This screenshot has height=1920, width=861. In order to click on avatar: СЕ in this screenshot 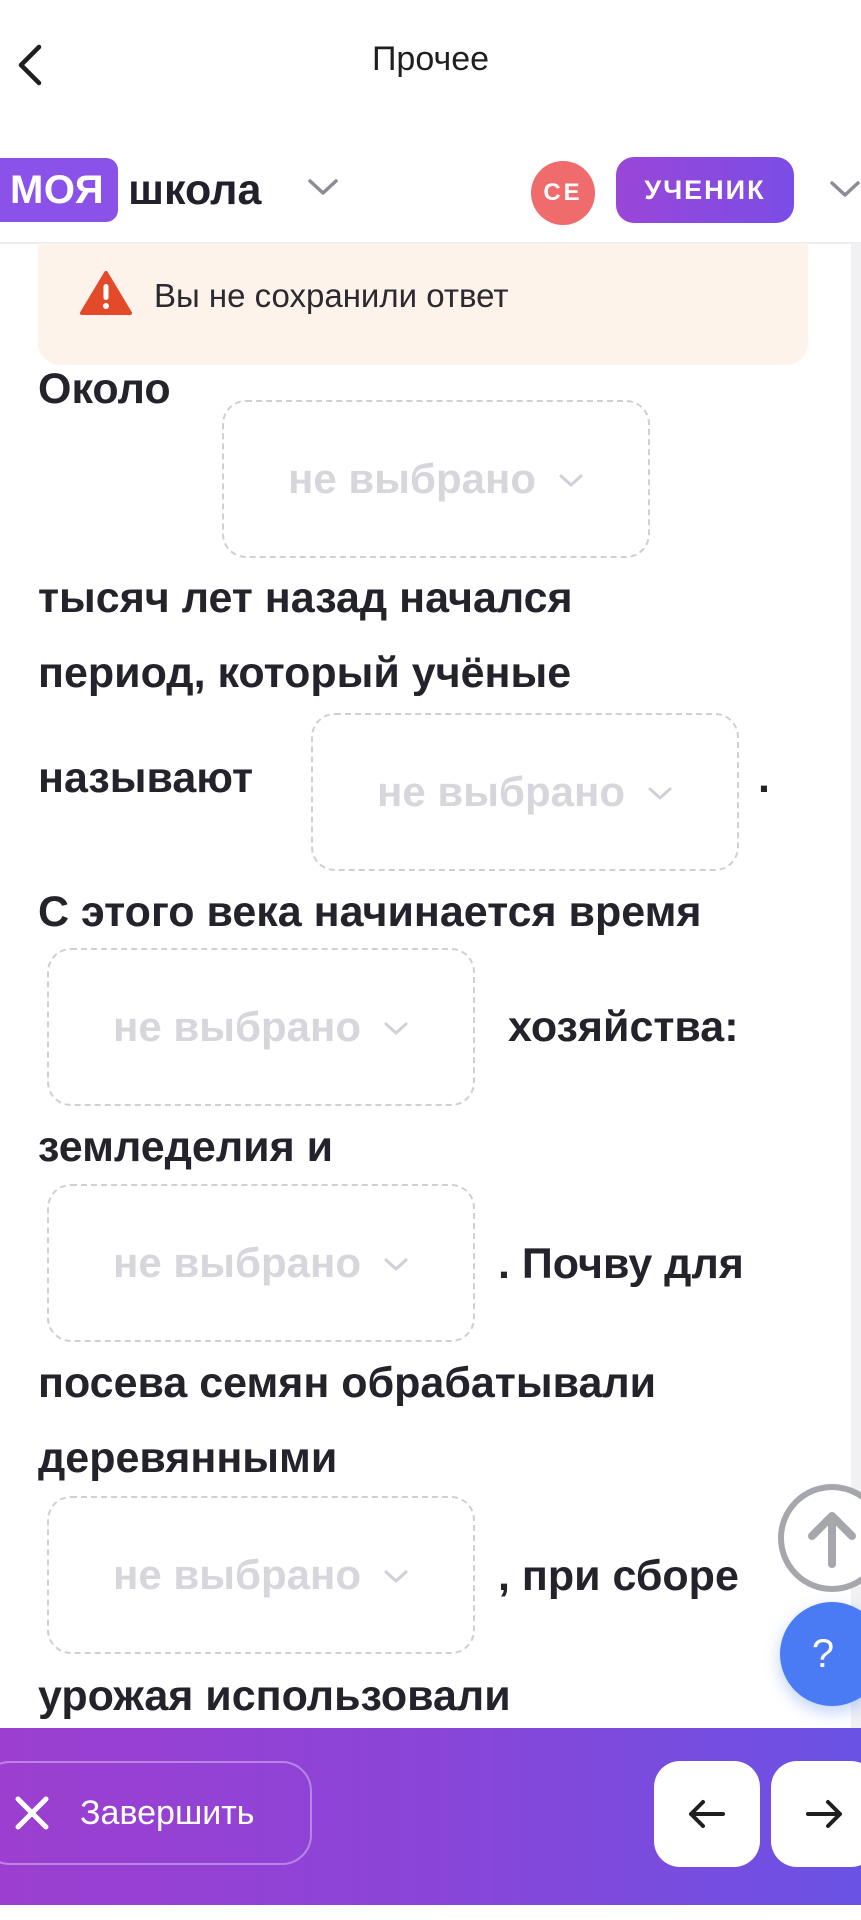, I will do `click(563, 193)`.